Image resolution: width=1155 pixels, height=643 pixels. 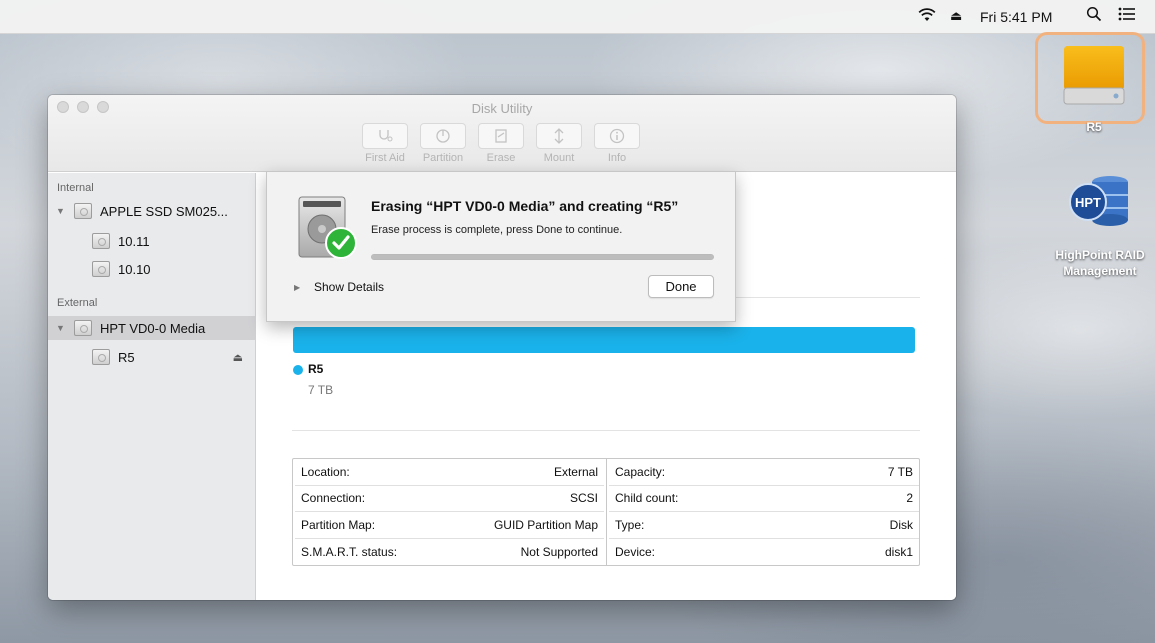 I want to click on external-disk-icon, so click(x=83, y=328).